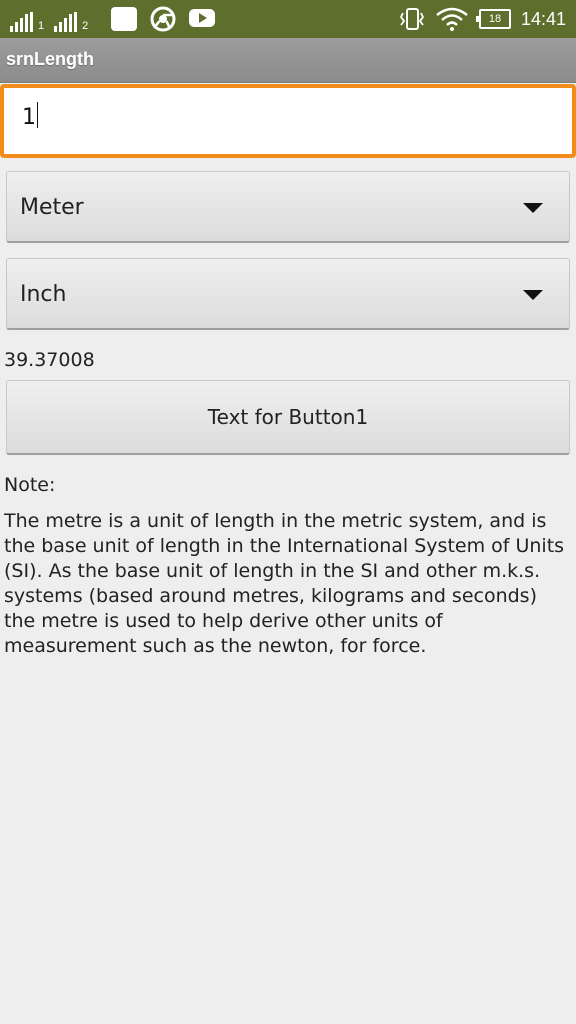 This screenshot has width=576, height=1024. Describe the element at coordinates (43, 294) in the screenshot. I see `to-unit-selected: Inch` at that location.